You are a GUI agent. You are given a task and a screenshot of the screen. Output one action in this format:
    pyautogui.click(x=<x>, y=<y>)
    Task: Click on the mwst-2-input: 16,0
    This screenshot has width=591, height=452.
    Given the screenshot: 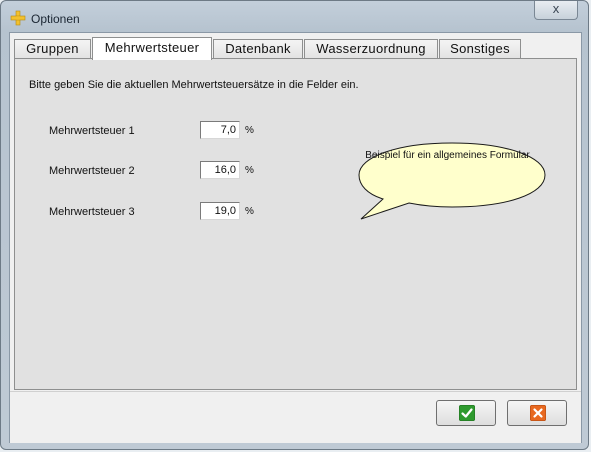 What is the action you would take?
    pyautogui.click(x=220, y=170)
    